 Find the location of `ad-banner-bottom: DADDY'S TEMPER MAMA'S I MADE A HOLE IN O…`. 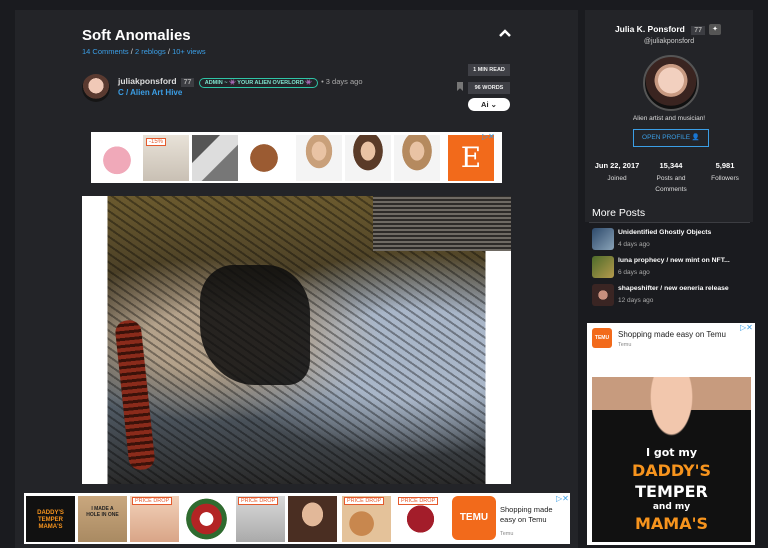

ad-banner-bottom: DADDY'S TEMPER MAMA'S I MADE A HOLE IN O… is located at coordinates (297, 518).